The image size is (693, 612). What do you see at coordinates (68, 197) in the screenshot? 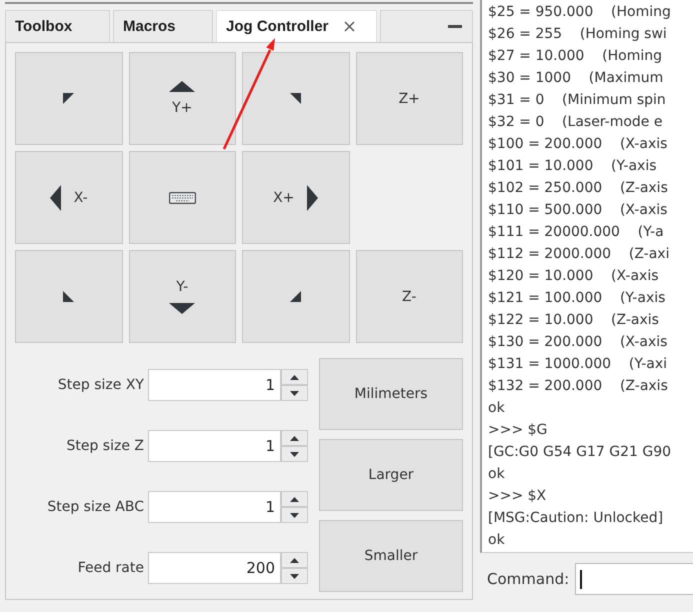
I see `jog-button: X-` at bounding box center [68, 197].